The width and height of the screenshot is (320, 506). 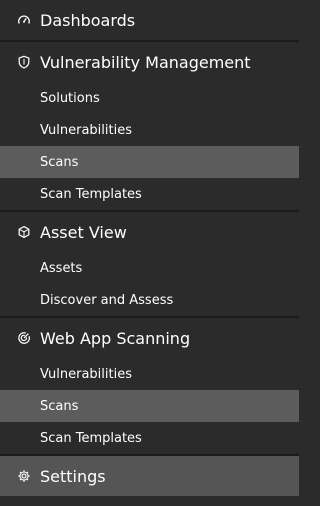 What do you see at coordinates (61, 268) in the screenshot?
I see `nav-item-label: Assets` at bounding box center [61, 268].